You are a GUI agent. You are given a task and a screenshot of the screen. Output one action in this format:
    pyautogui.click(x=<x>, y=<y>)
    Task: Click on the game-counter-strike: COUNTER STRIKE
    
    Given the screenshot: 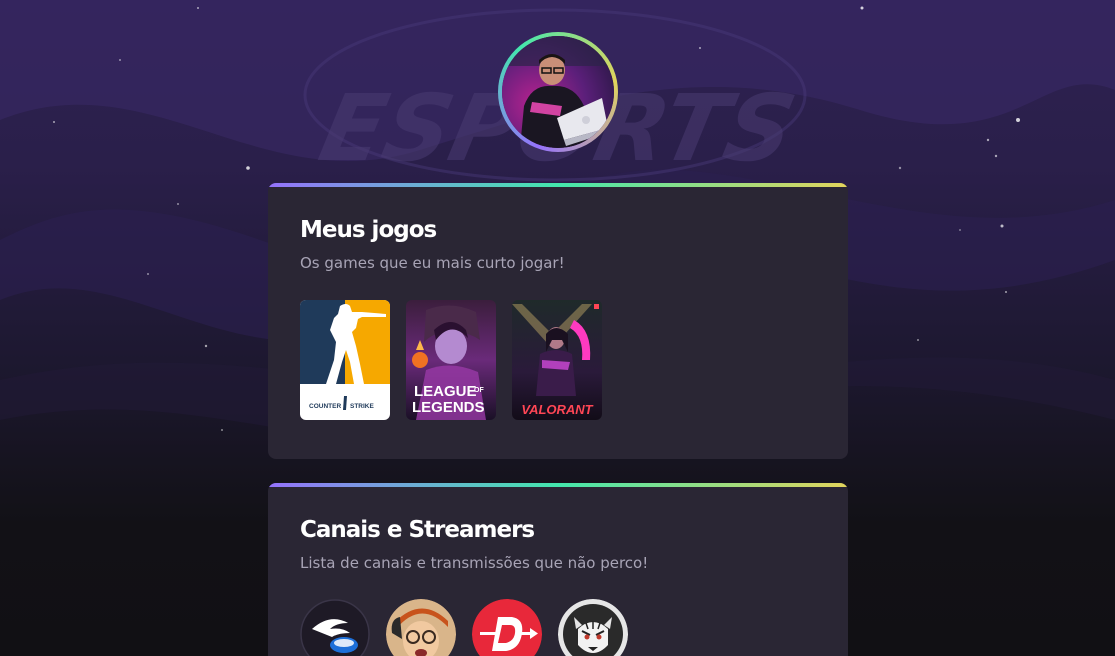 What is the action you would take?
    pyautogui.click(x=345, y=360)
    